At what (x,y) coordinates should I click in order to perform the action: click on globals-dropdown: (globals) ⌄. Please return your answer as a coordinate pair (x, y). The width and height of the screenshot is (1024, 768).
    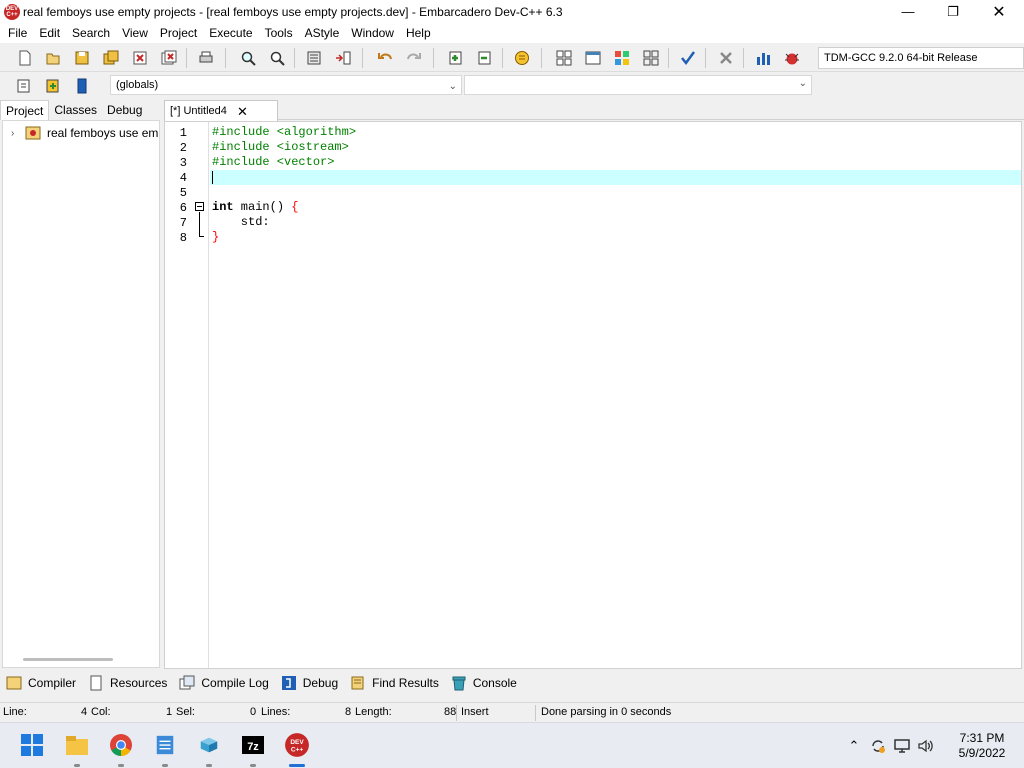
    Looking at the image, I should click on (286, 85).